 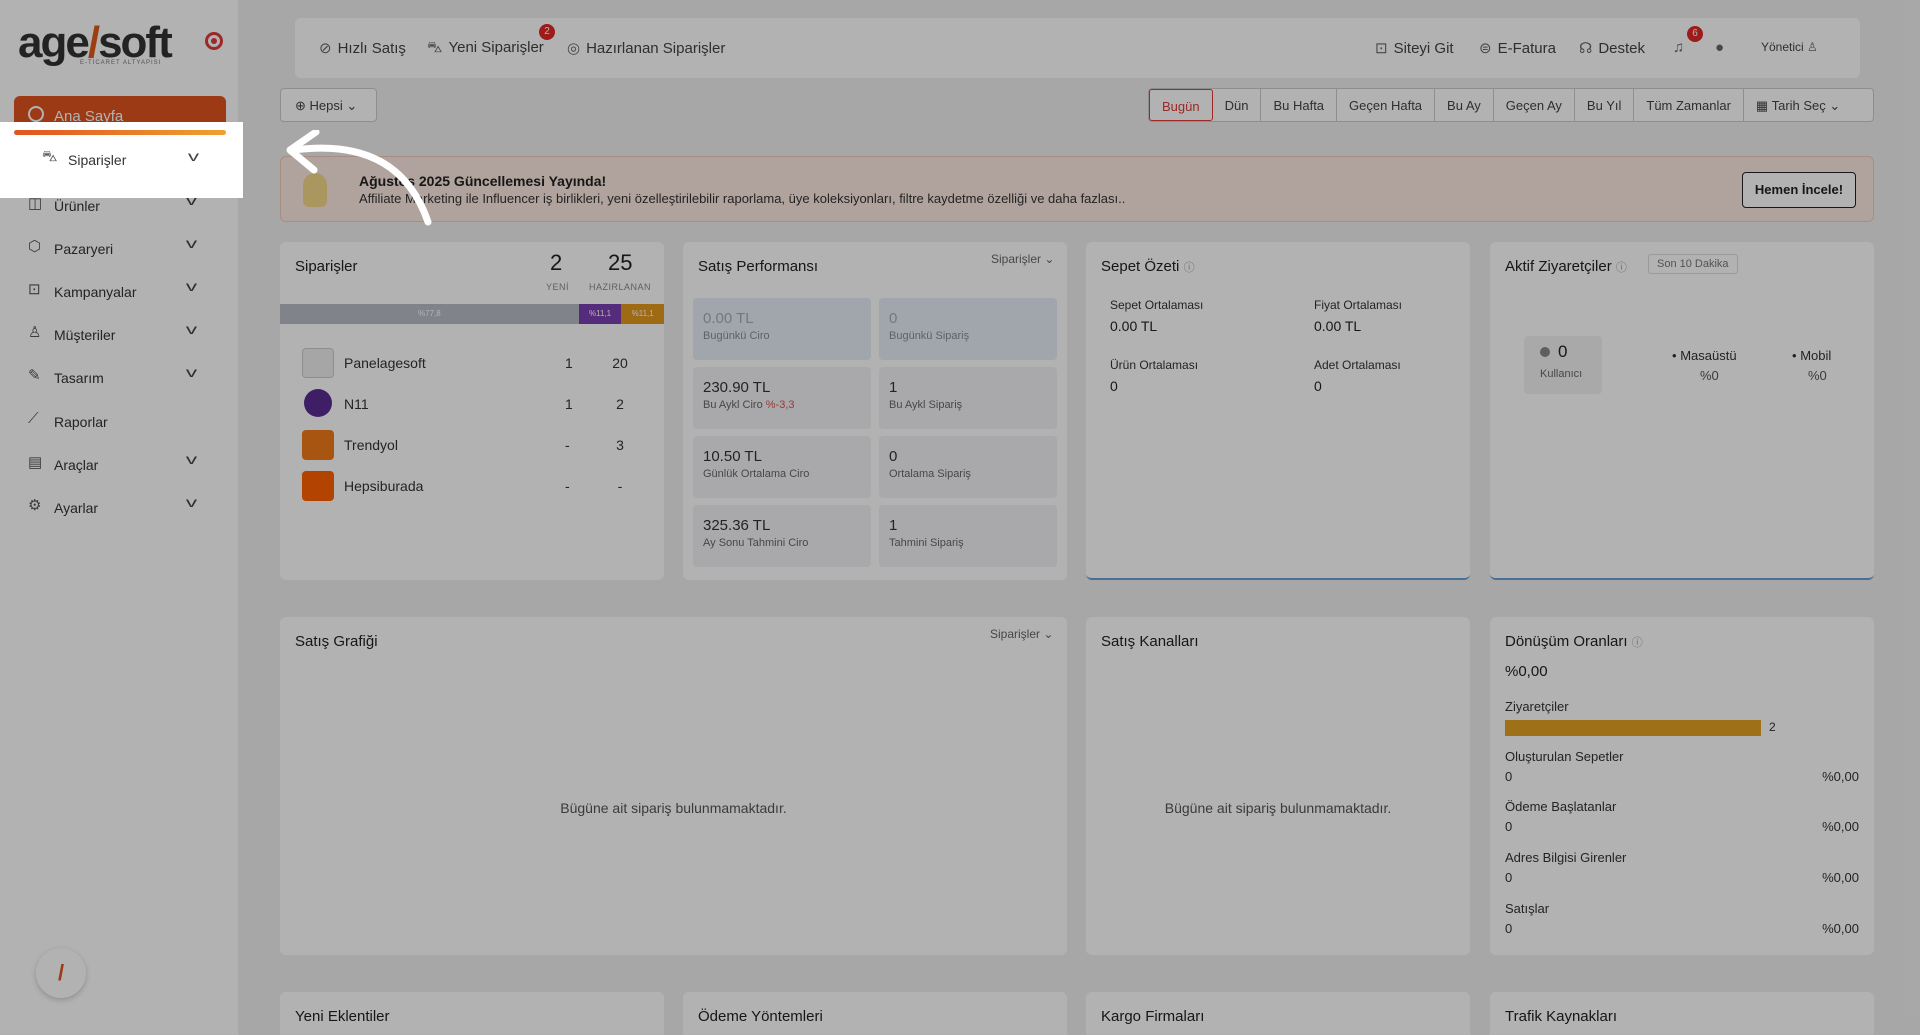 I want to click on mobile-label: Mobil, so click(x=1816, y=355).